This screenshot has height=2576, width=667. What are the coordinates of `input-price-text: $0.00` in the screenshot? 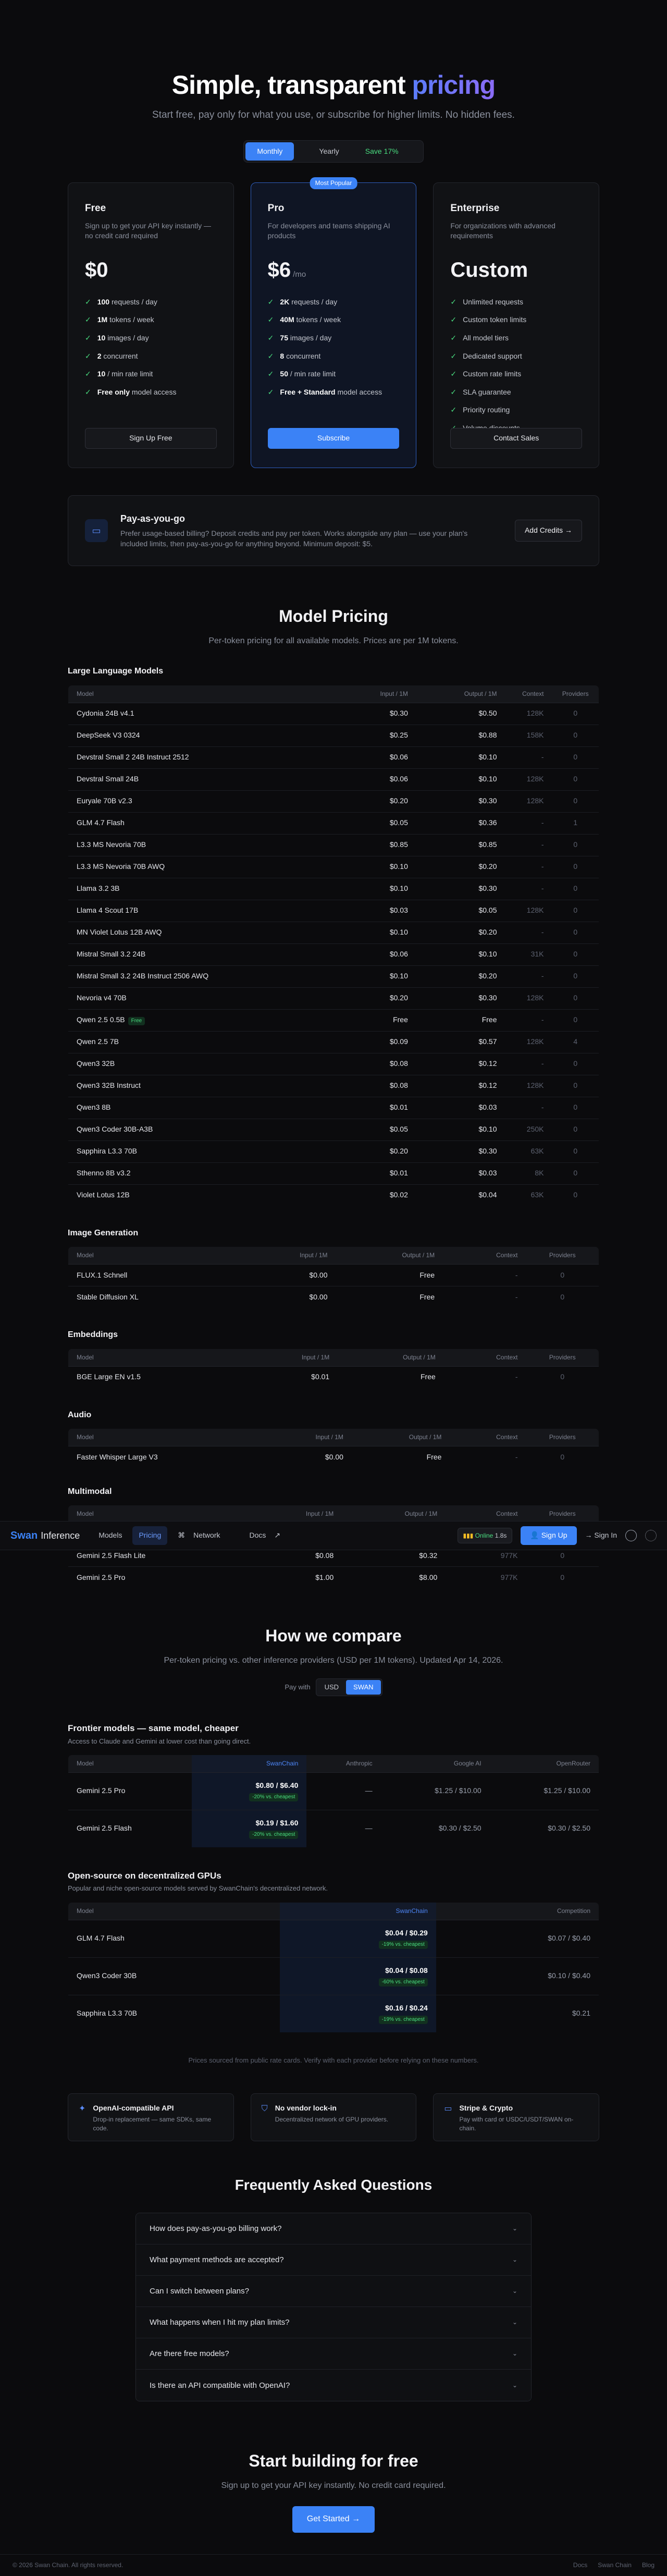 It's located at (334, 1456).